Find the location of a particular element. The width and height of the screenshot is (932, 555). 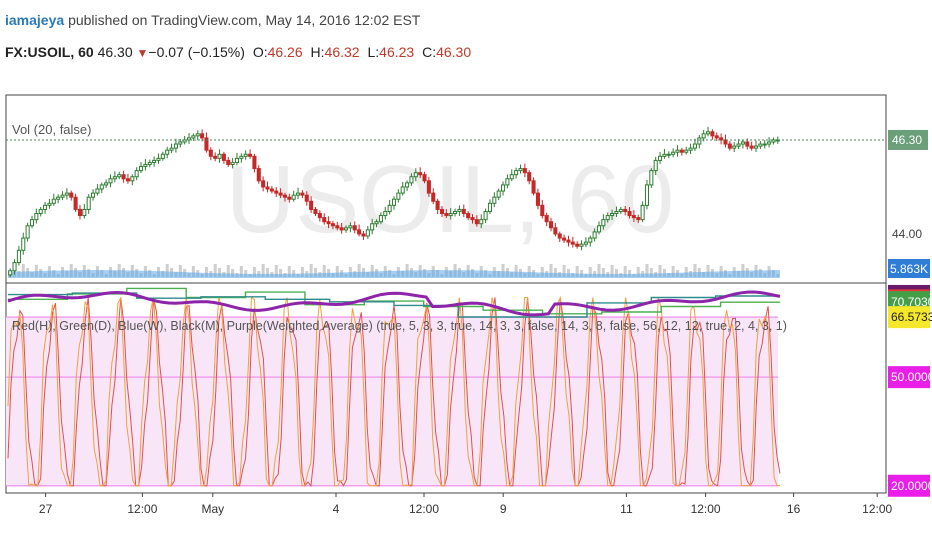

time-axis: 27 12:00 May 4 12:00 9 11 12:00 16 12:00 is located at coordinates (466, 504).